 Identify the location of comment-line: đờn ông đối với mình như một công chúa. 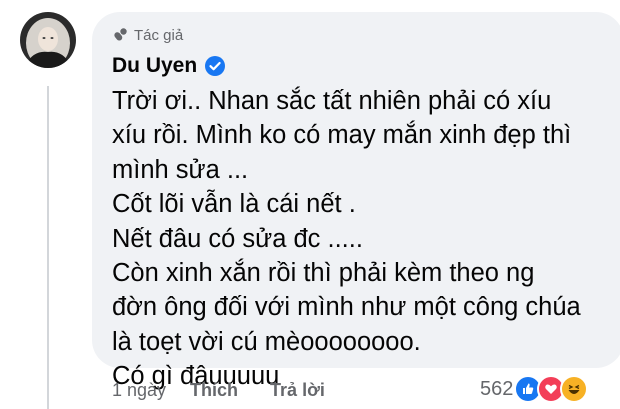
(346, 307).